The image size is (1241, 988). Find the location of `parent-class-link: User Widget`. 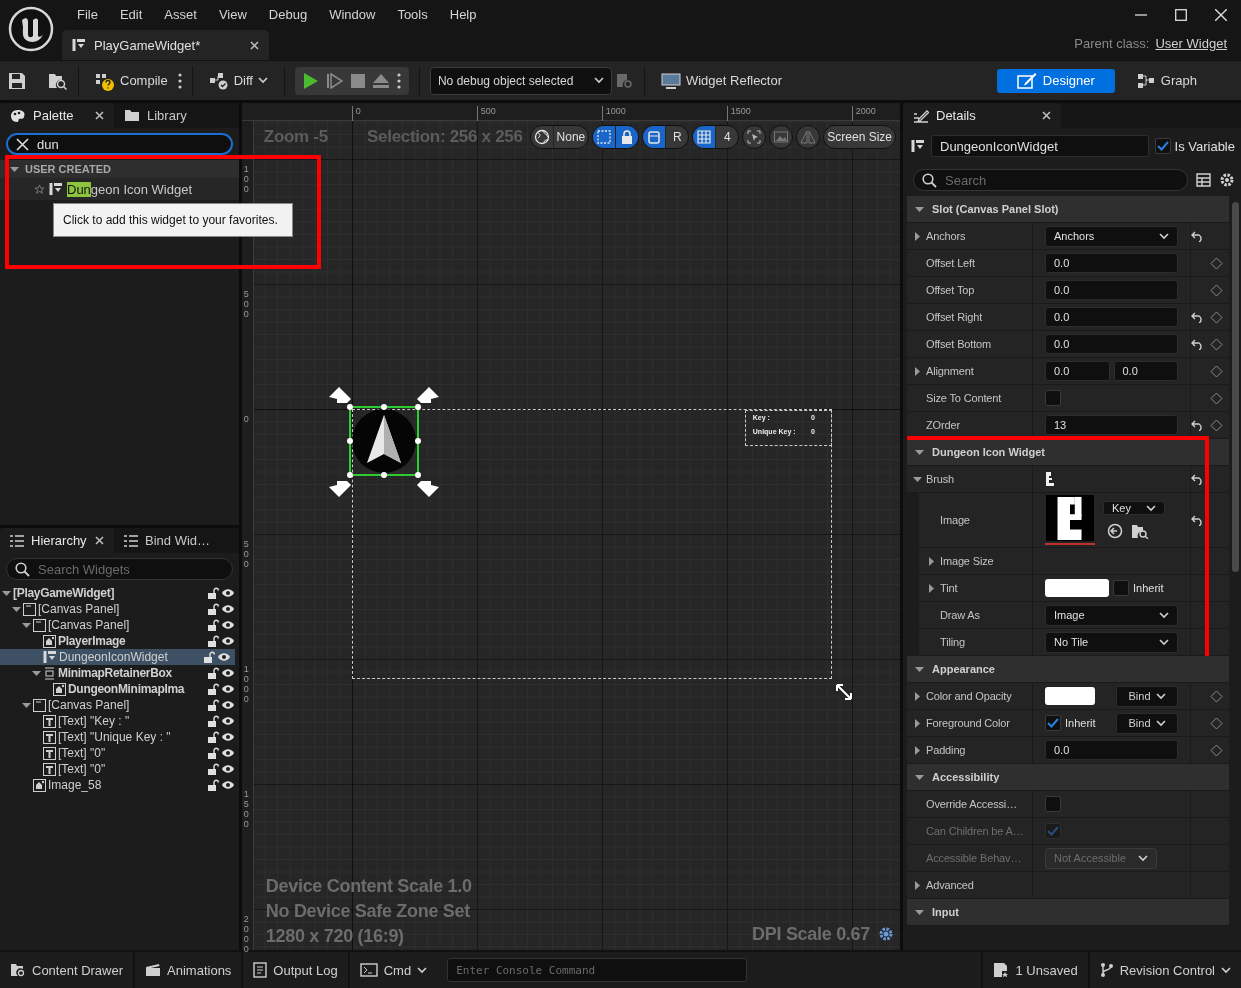

parent-class-link: User Widget is located at coordinates (1191, 43).